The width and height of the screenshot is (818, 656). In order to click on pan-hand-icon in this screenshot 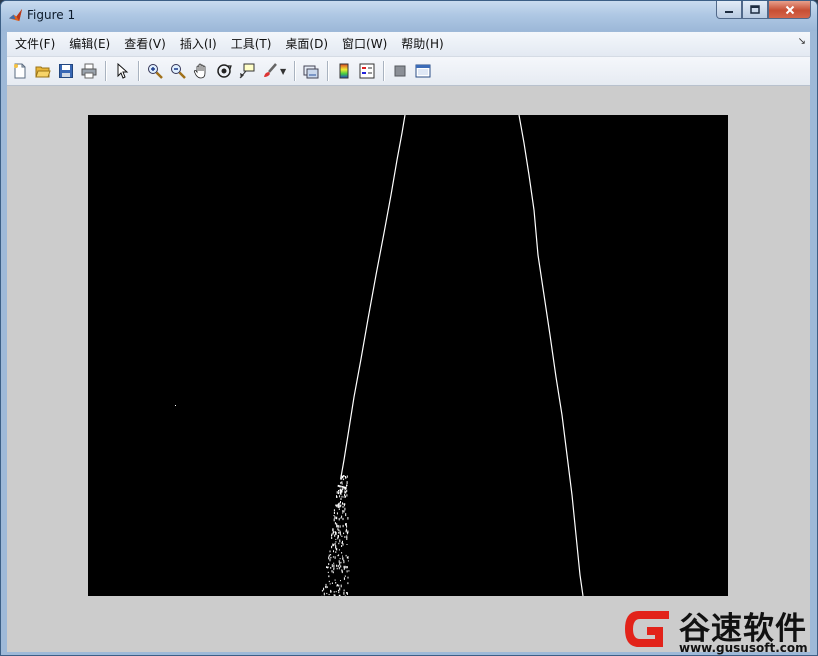, I will do `click(199, 71)`.